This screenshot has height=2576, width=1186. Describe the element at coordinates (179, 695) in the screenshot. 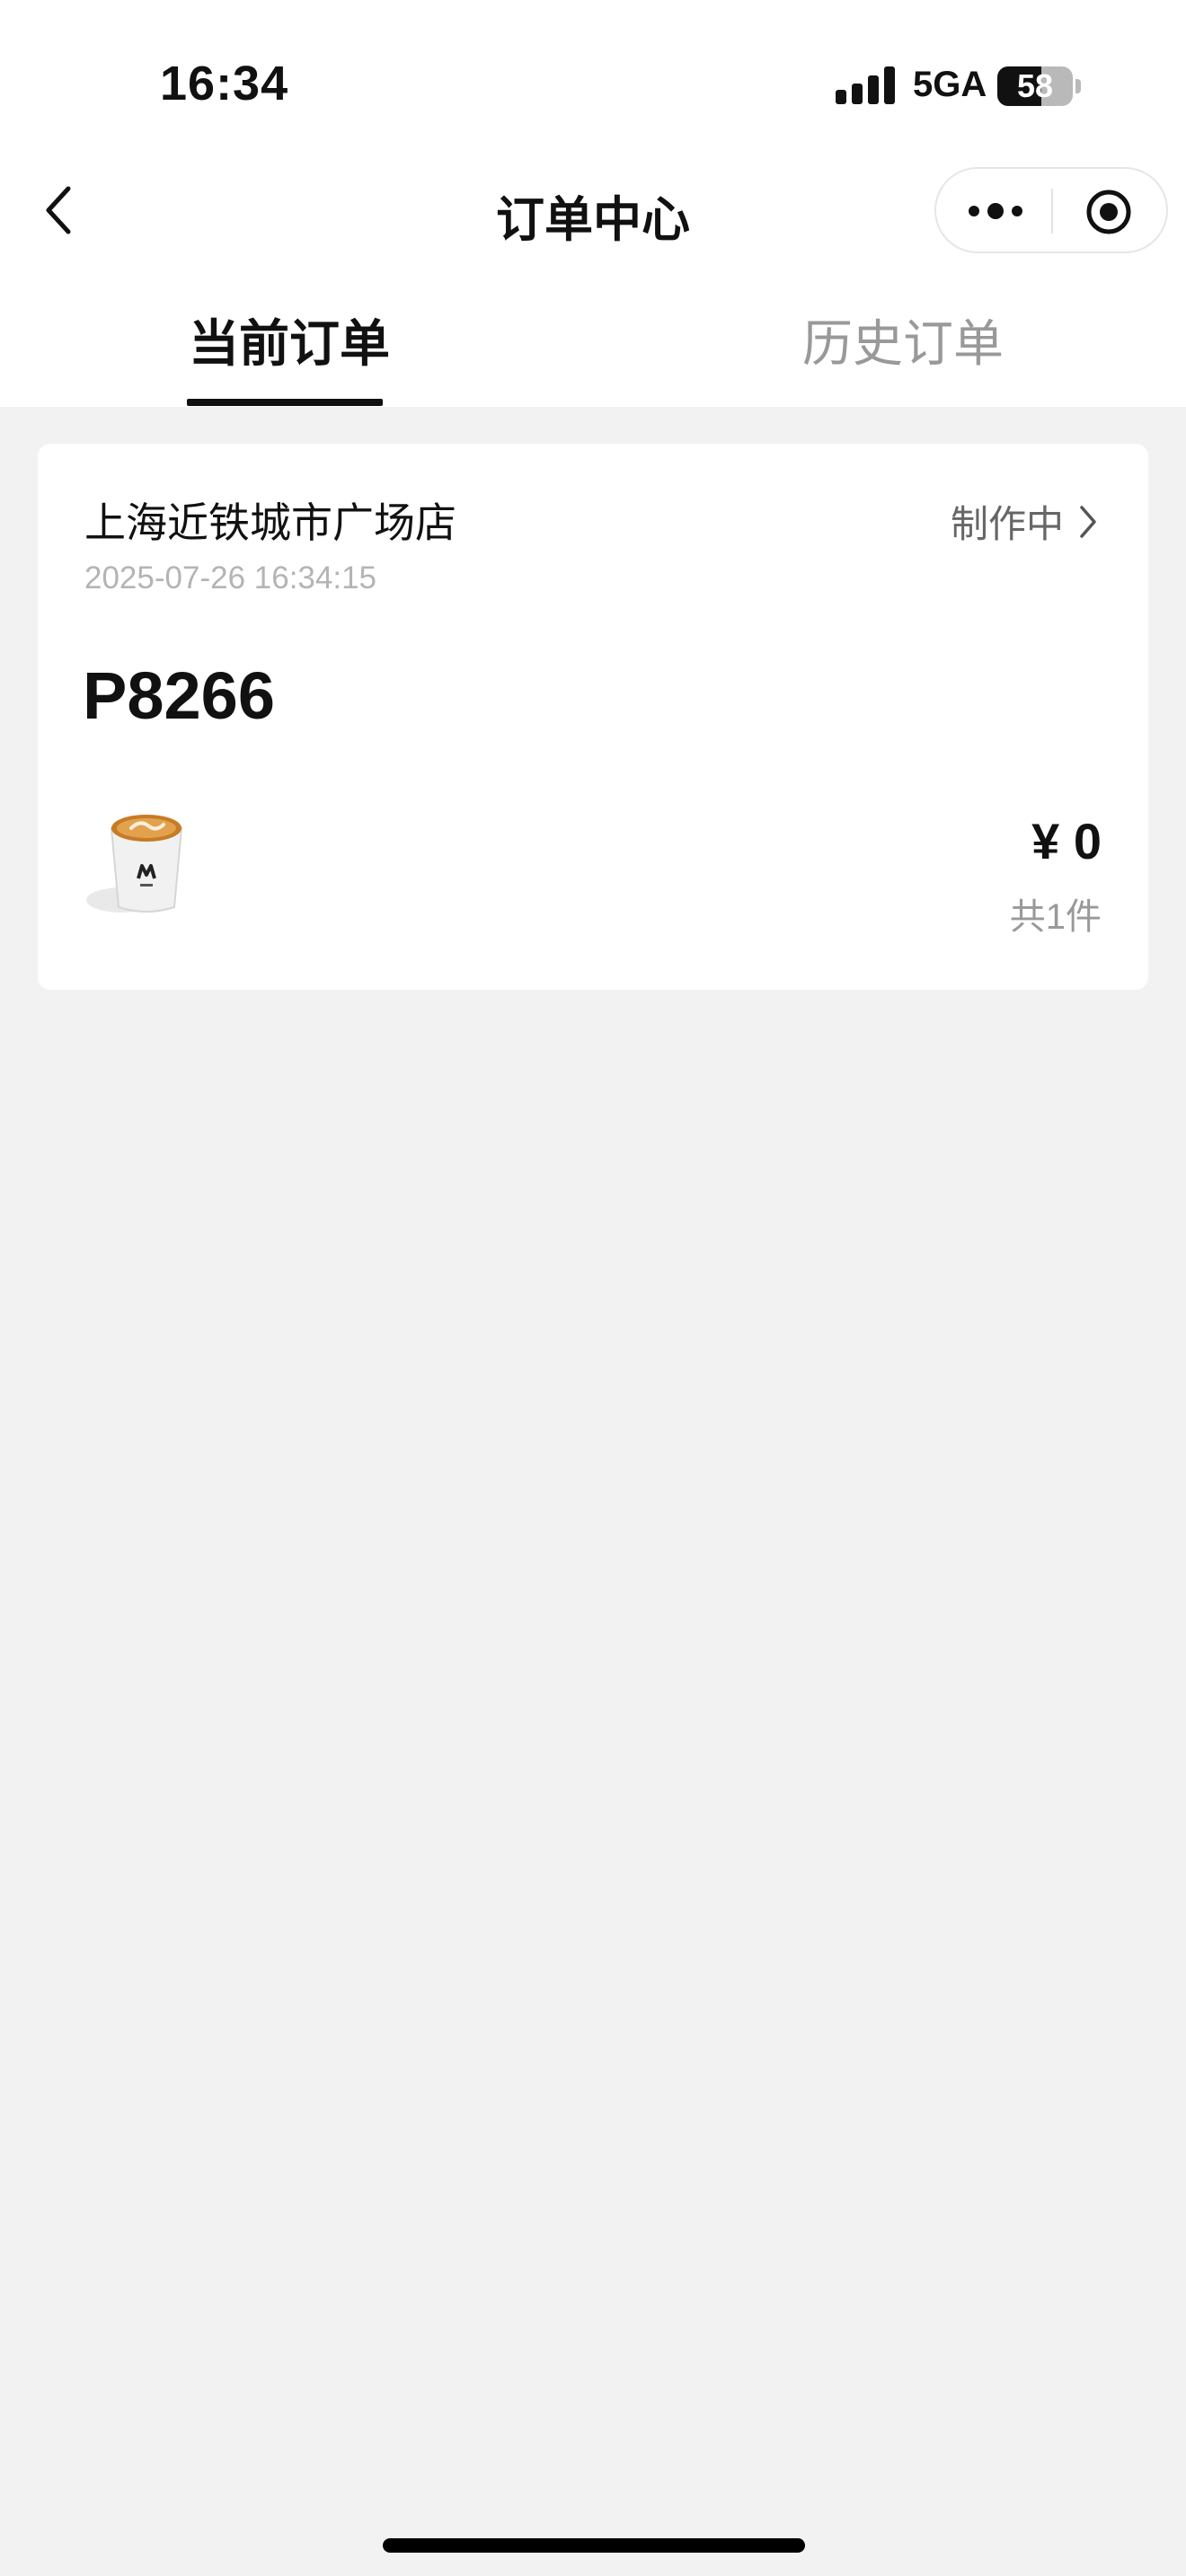

I see `pickup-code: P8266` at that location.